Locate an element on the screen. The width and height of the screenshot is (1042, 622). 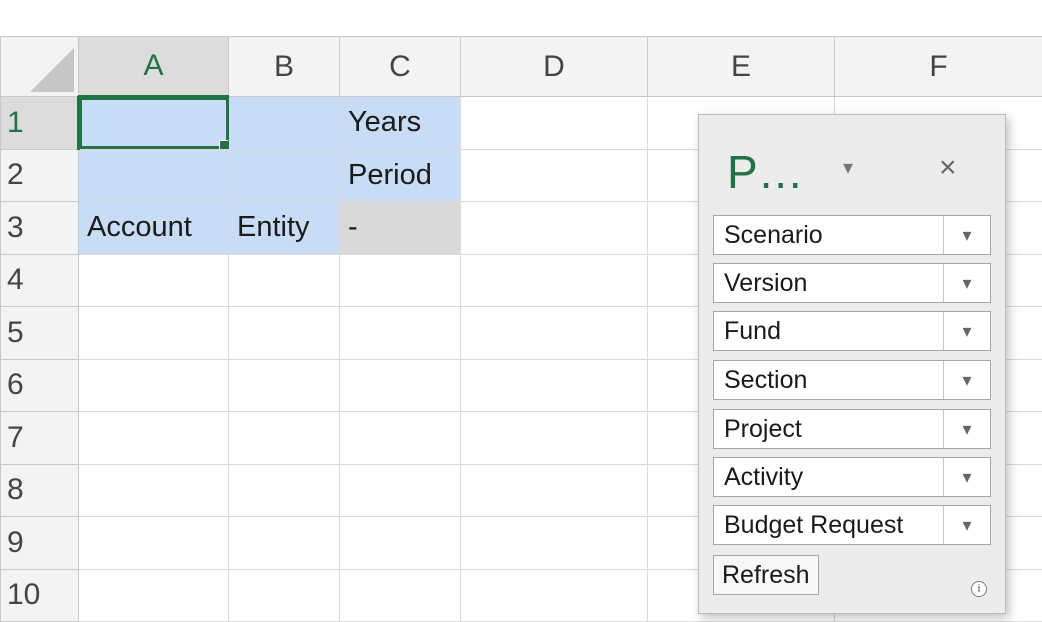
cell-d4 is located at coordinates (554, 280).